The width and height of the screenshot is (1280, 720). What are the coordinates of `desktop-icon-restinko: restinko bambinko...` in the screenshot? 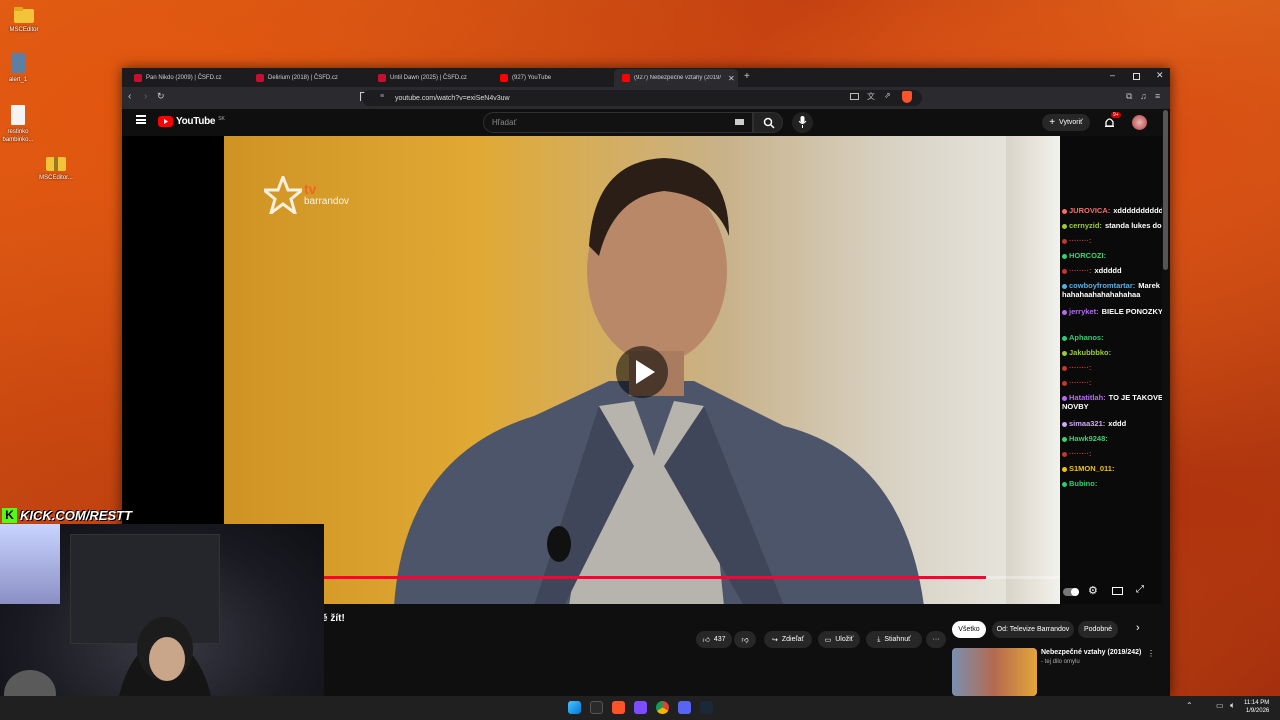 It's located at (21, 124).